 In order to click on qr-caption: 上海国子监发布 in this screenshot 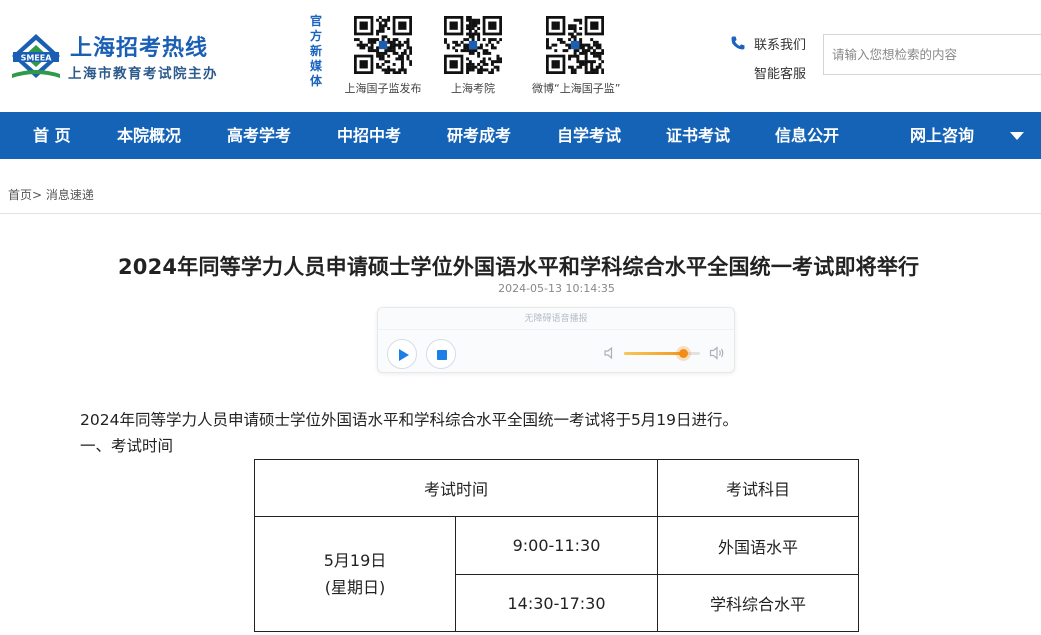, I will do `click(383, 88)`.